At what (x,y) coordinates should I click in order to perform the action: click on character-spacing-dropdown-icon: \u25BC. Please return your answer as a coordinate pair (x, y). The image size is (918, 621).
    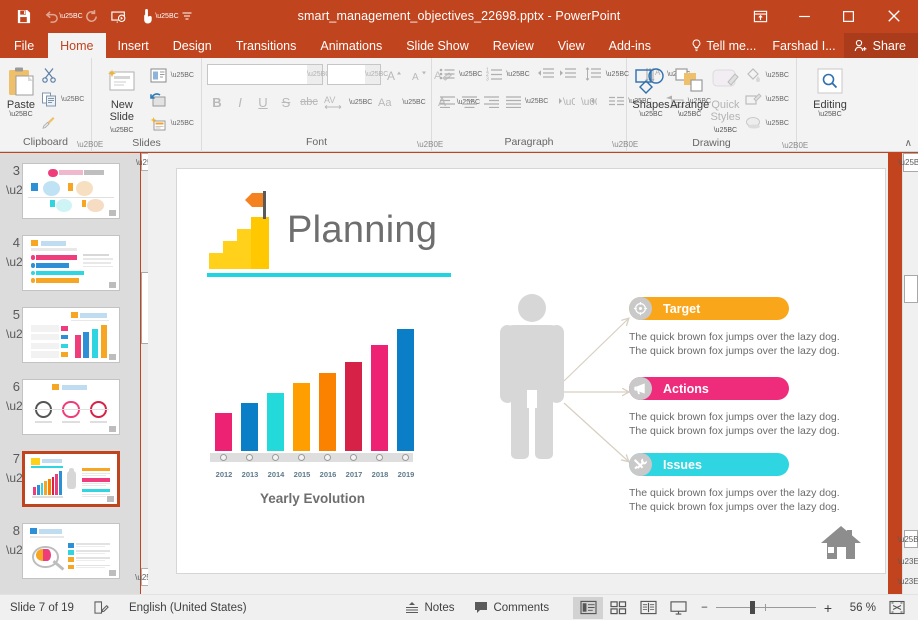
    Looking at the image, I should click on (360, 102).